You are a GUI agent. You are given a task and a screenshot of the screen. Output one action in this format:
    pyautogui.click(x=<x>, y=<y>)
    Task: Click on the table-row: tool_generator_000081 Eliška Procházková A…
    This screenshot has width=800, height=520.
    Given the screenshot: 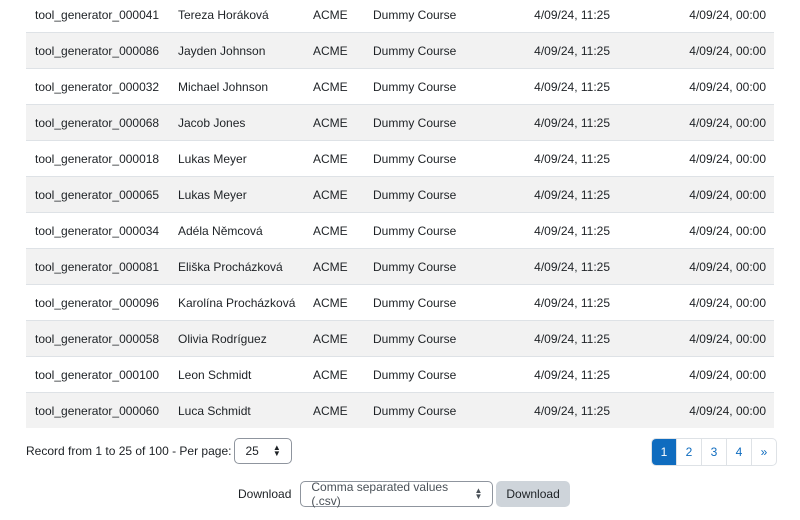 What is the action you would take?
    pyautogui.click(x=400, y=266)
    